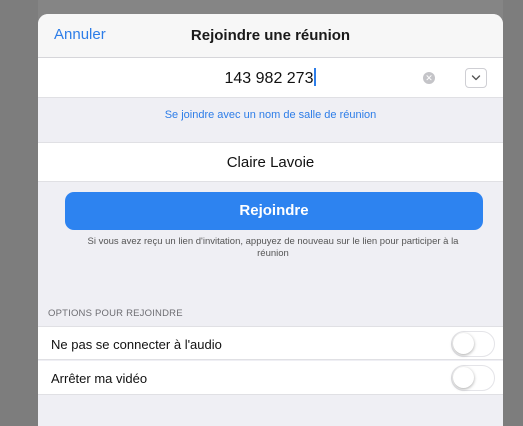  I want to click on meeting-id-field: 143 982 273 ✕, so click(270, 78).